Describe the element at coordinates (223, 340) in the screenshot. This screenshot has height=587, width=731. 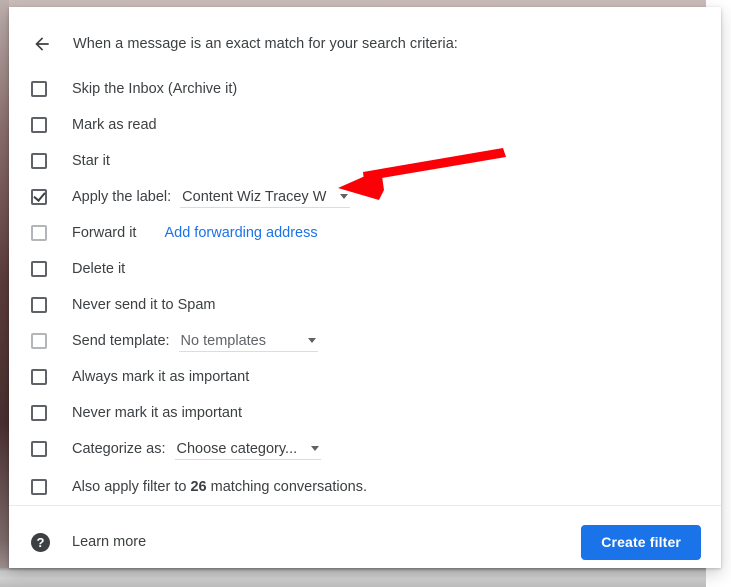
I see `template-select-value: No templates` at that location.